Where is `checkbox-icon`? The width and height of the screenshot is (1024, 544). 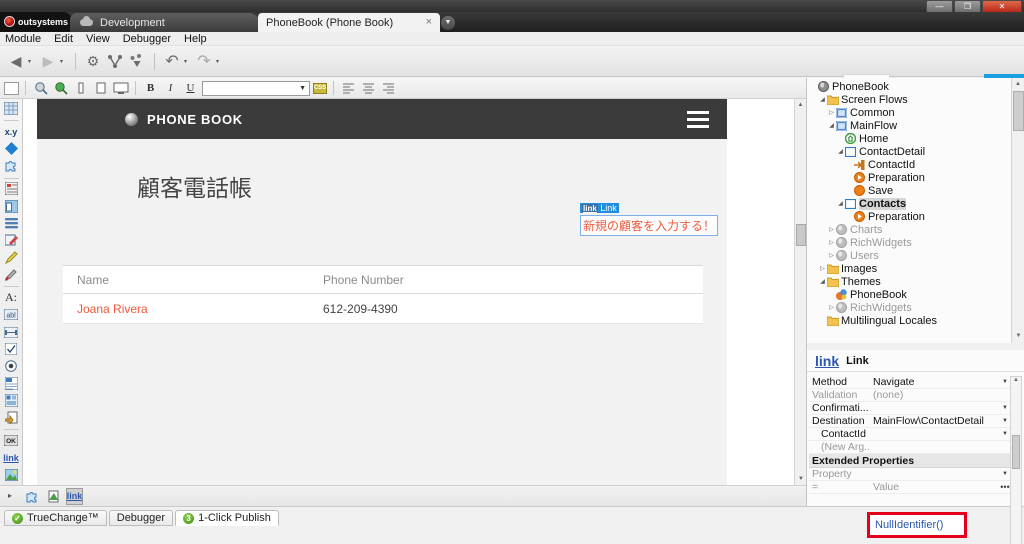 checkbox-icon is located at coordinates (11, 349).